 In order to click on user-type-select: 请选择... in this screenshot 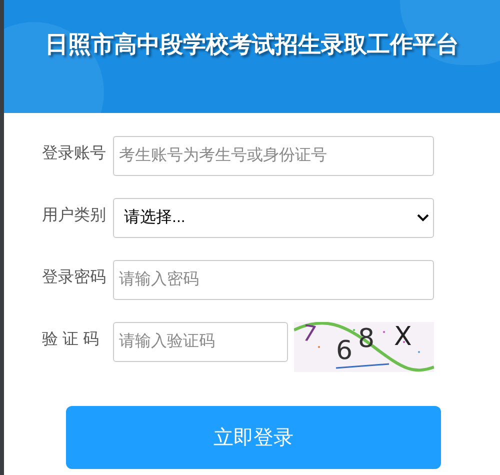, I will do `click(273, 218)`.